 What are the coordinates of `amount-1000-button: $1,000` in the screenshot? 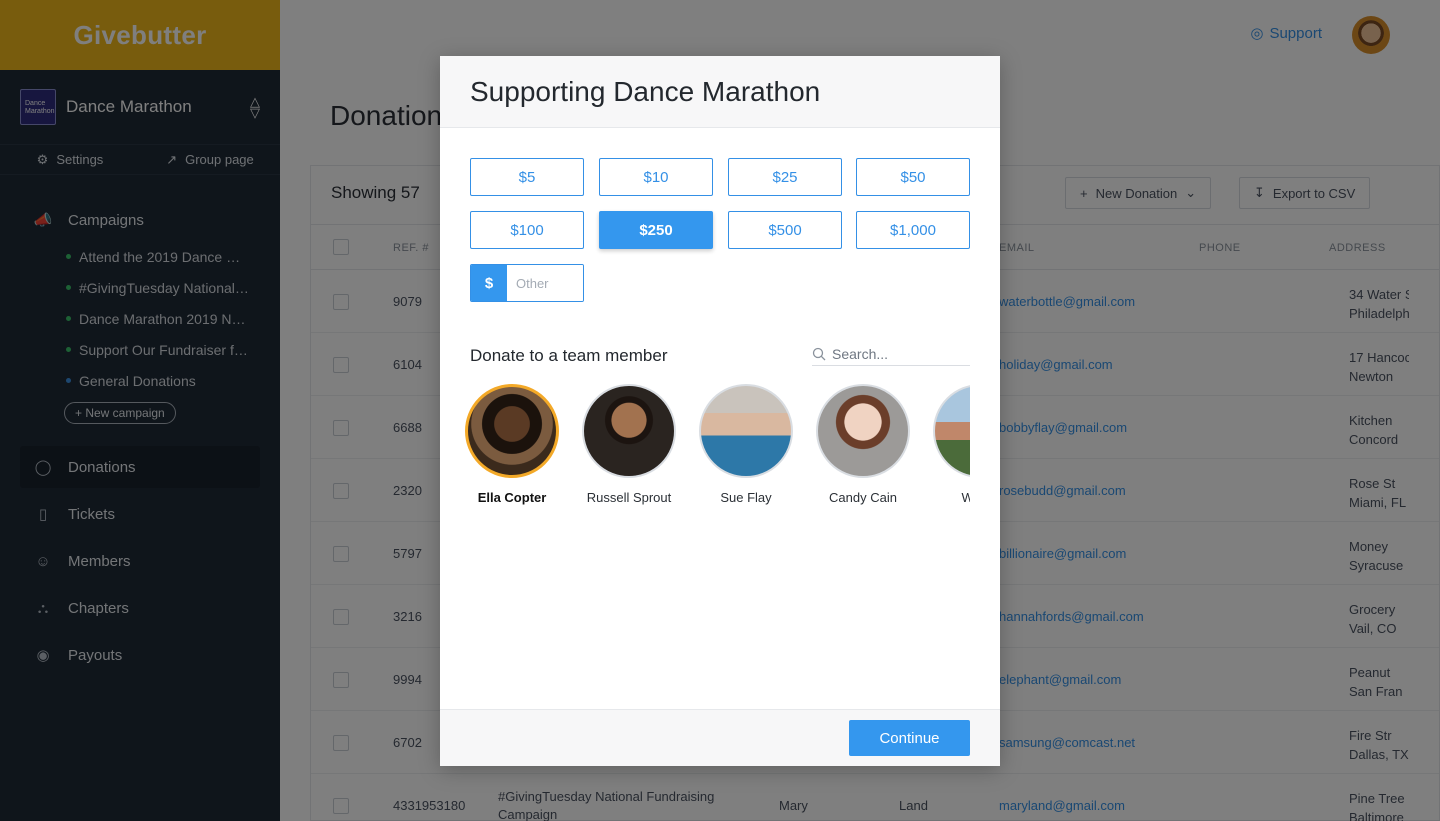 It's located at (913, 230).